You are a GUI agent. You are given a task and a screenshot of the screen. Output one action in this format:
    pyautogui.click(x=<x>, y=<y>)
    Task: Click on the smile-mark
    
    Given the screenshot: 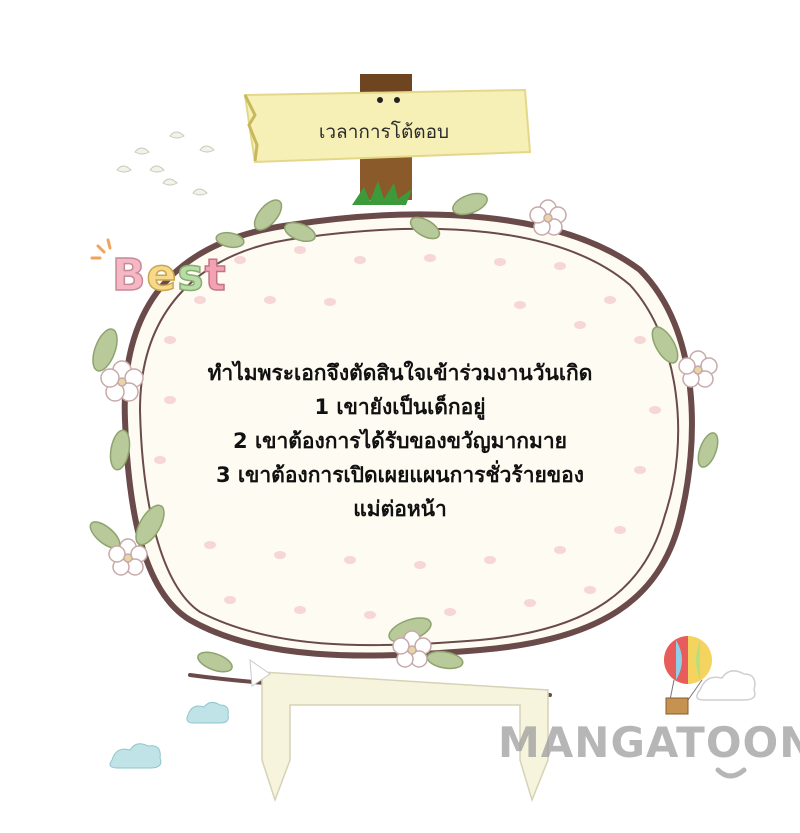 What is the action you would take?
    pyautogui.click(x=731, y=773)
    